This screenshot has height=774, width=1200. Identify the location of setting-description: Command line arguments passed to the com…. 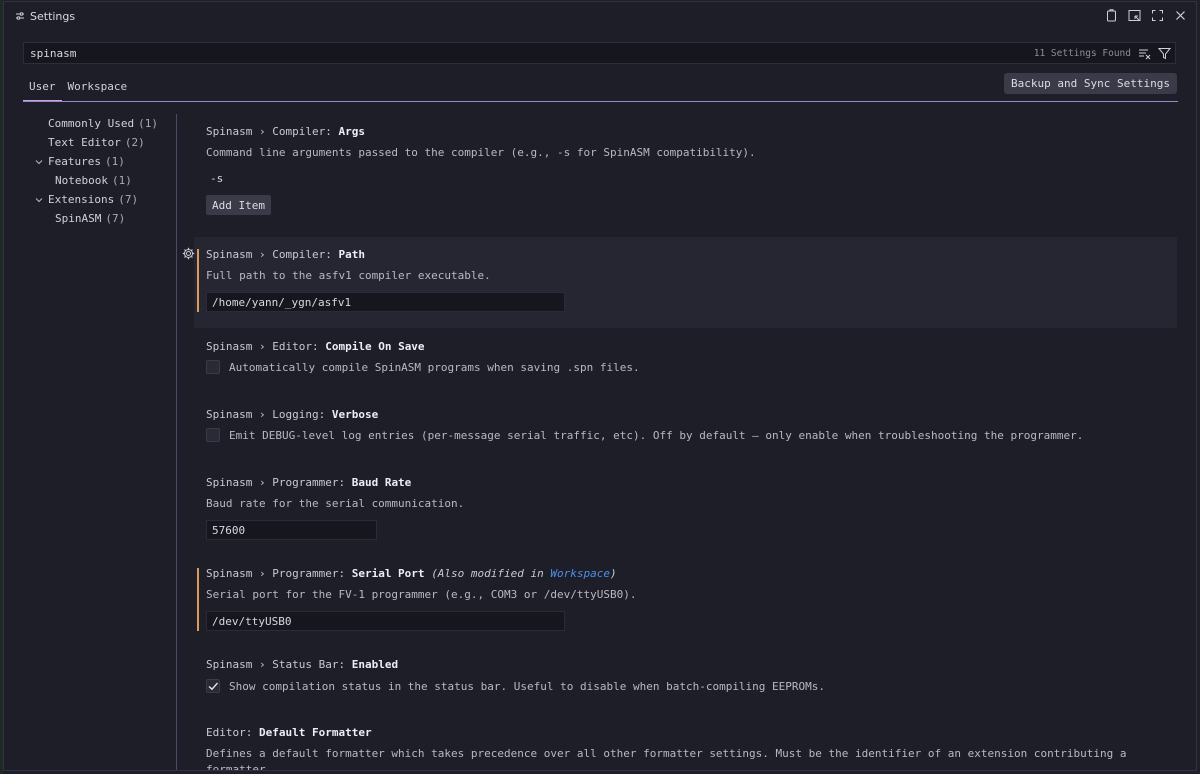
(481, 152).